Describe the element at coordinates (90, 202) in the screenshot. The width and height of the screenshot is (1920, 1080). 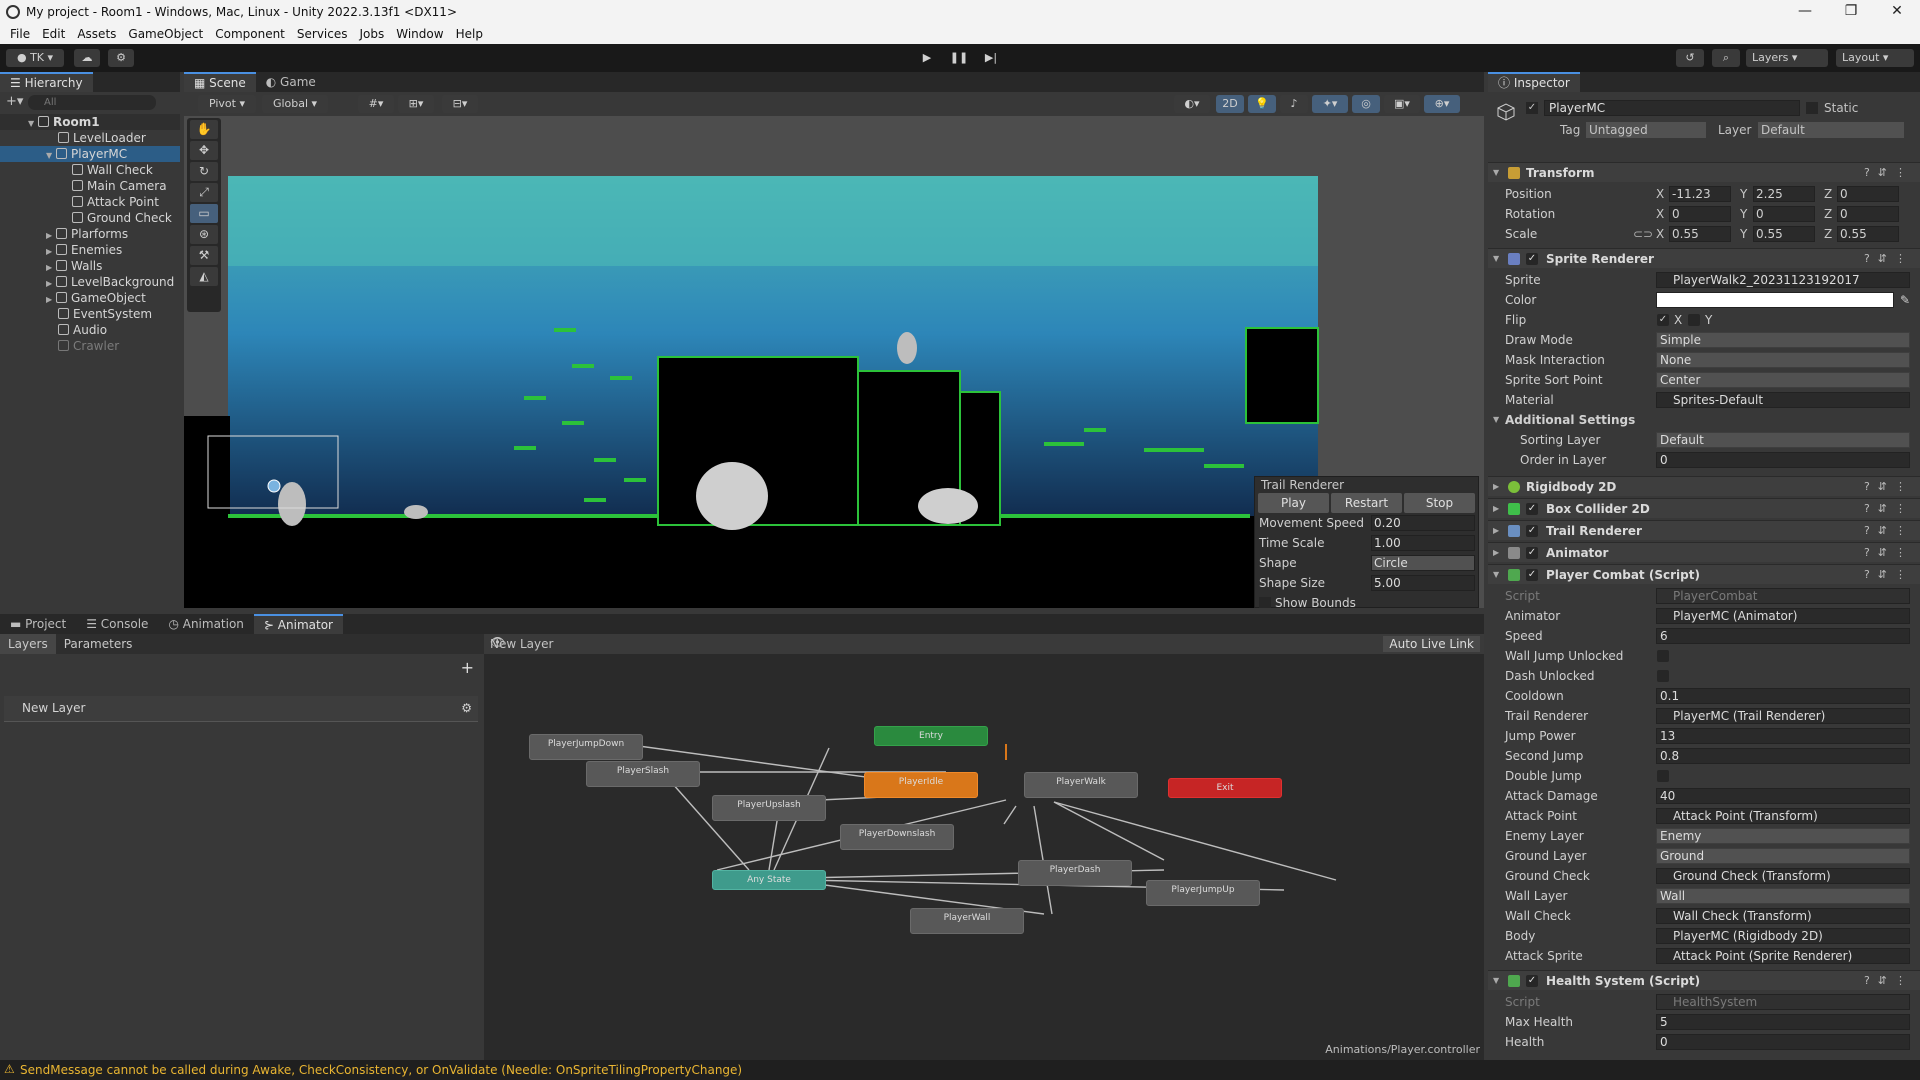
I see `tree-item-attackpoint: Attack Point` at that location.